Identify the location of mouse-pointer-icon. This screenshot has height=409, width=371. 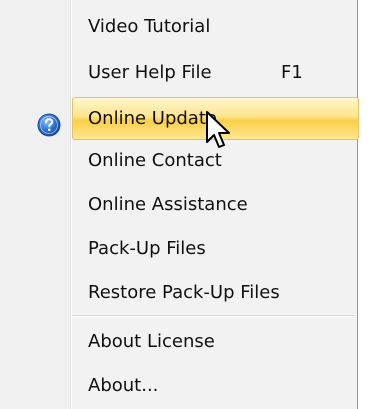
(218, 129).